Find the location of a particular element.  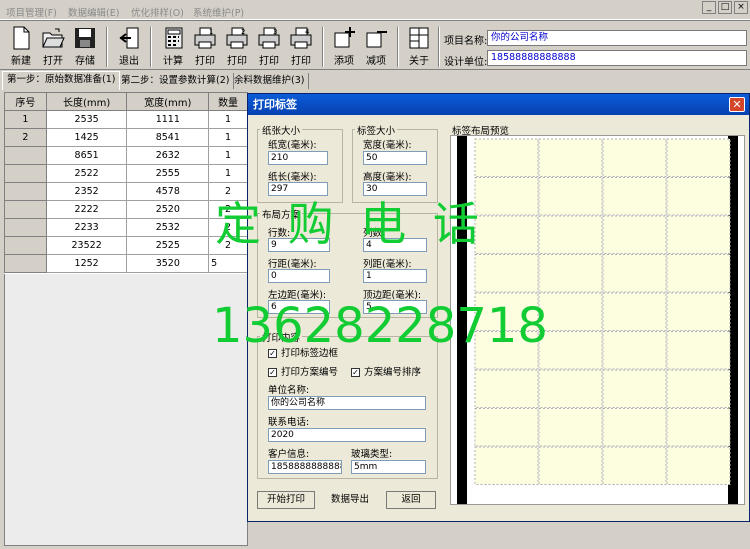

table-row: 2 1425 8541 1 is located at coordinates (126, 137).